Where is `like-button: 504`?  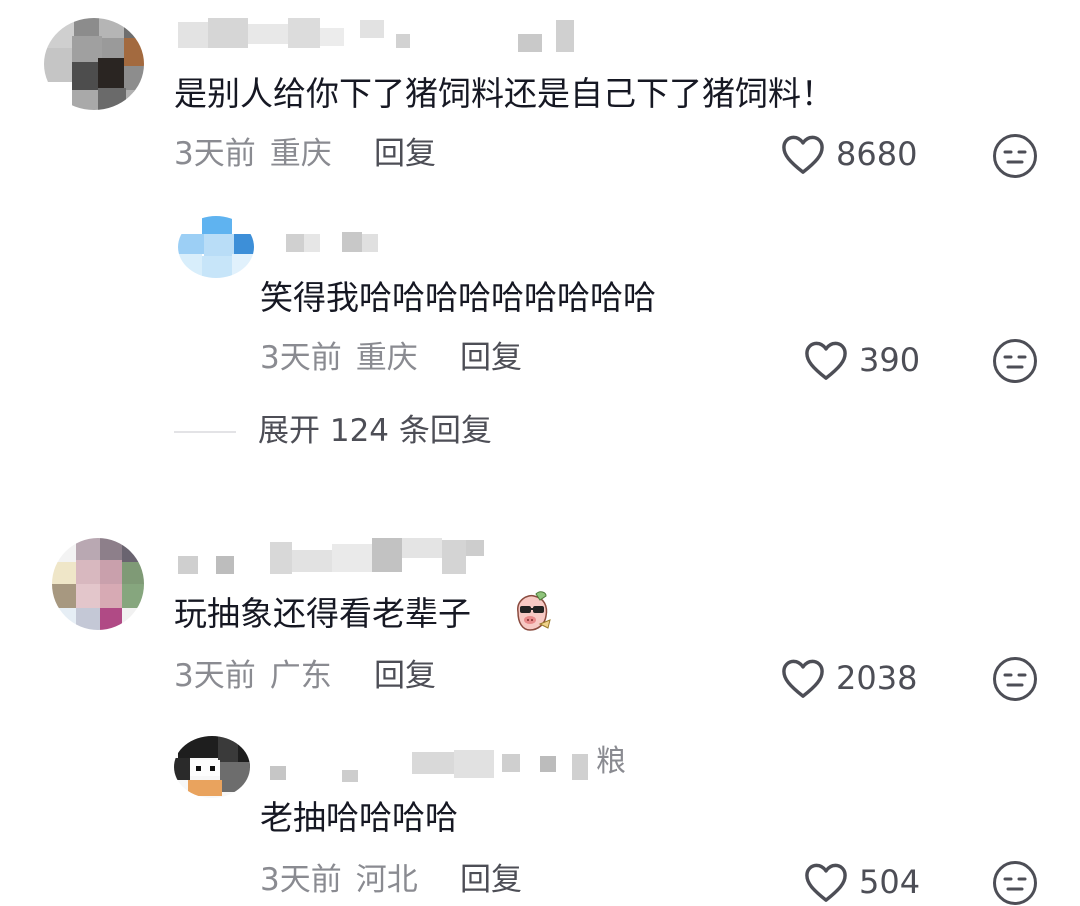
like-button: 504 is located at coordinates (861, 882).